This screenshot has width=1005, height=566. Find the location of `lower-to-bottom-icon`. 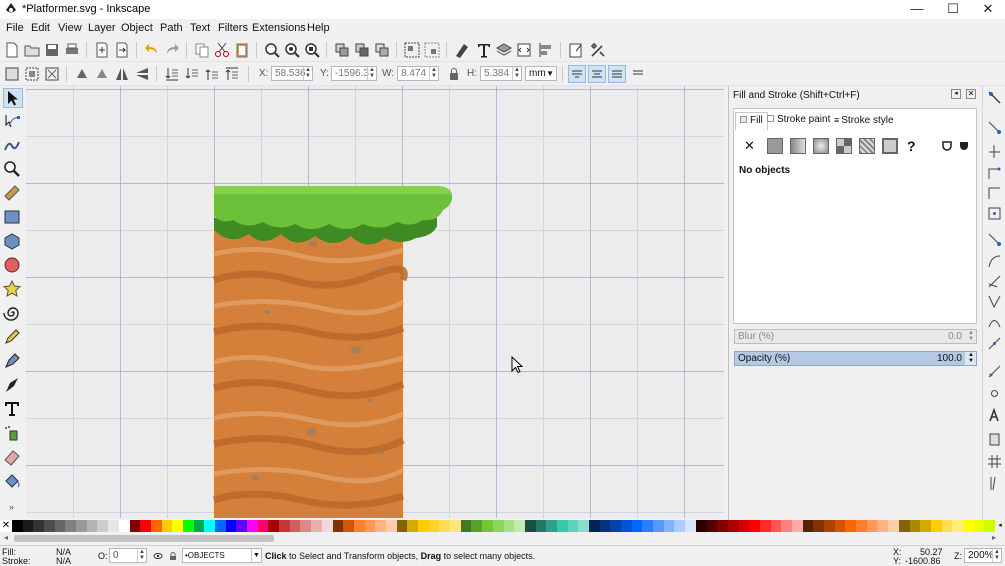

lower-to-bottom-icon is located at coordinates (172, 74).